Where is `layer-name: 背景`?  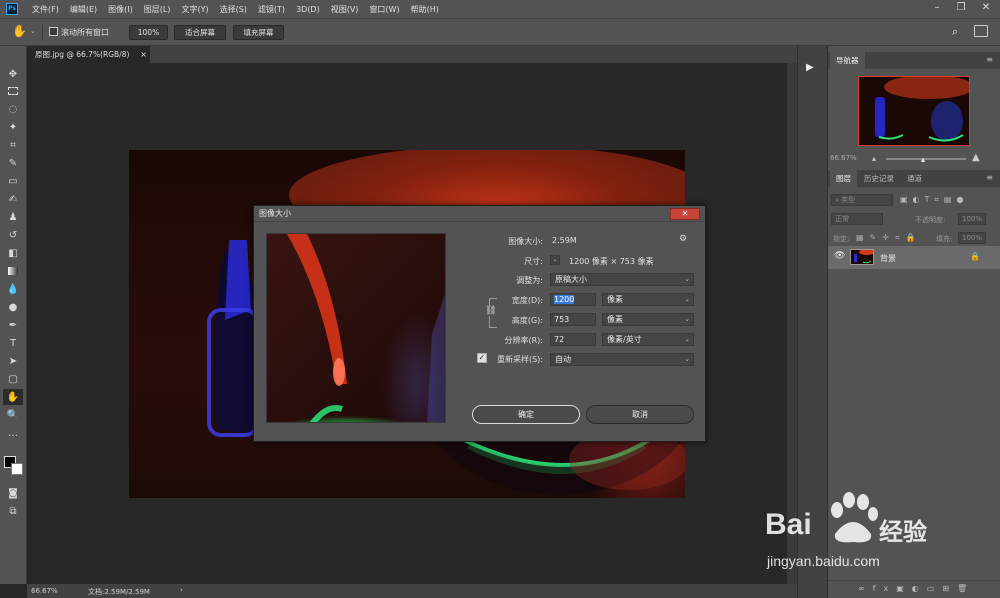
layer-name: 背景 is located at coordinates (888, 258).